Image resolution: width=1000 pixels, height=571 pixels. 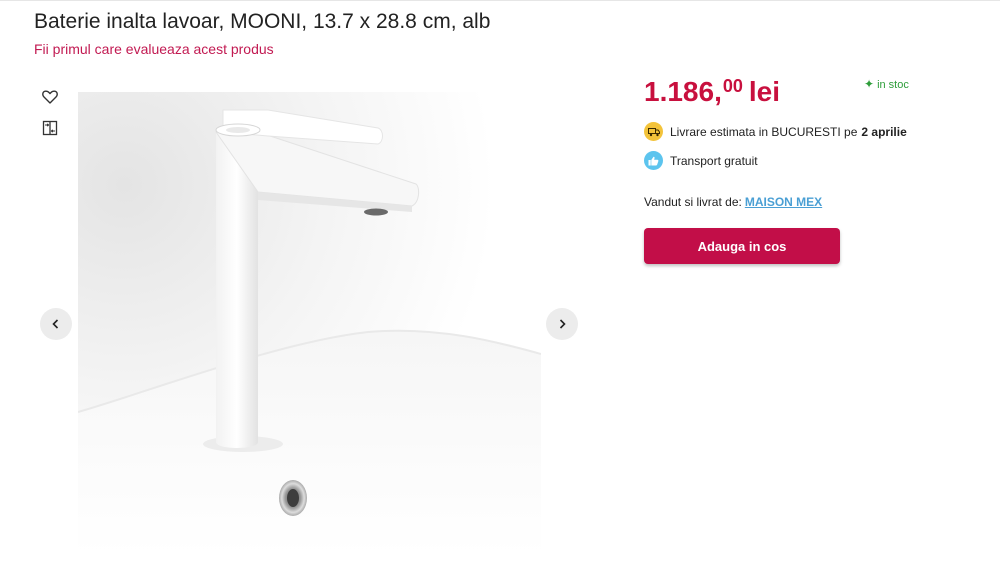 I want to click on truck-icon, so click(x=653, y=131).